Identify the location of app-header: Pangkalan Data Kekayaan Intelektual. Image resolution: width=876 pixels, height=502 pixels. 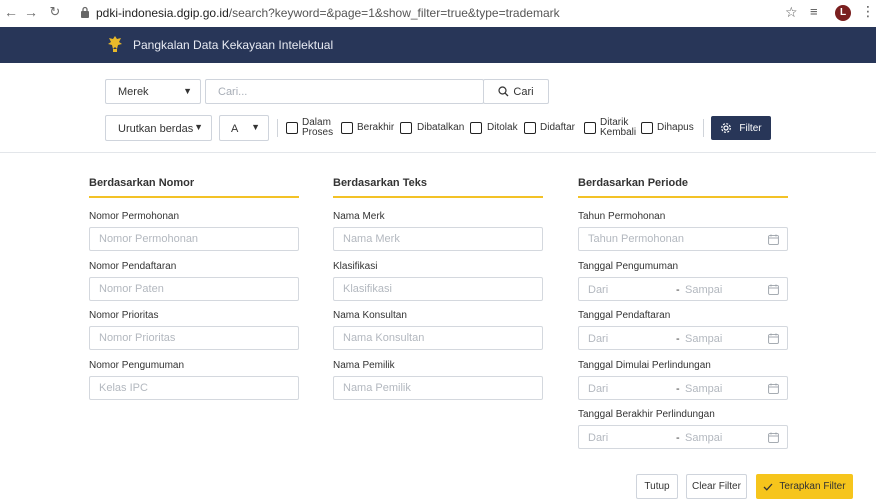
(438, 45).